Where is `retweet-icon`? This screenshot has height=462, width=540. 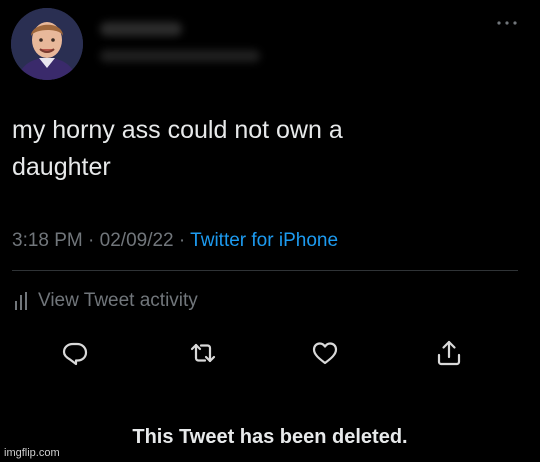
retweet-icon is located at coordinates (203, 353).